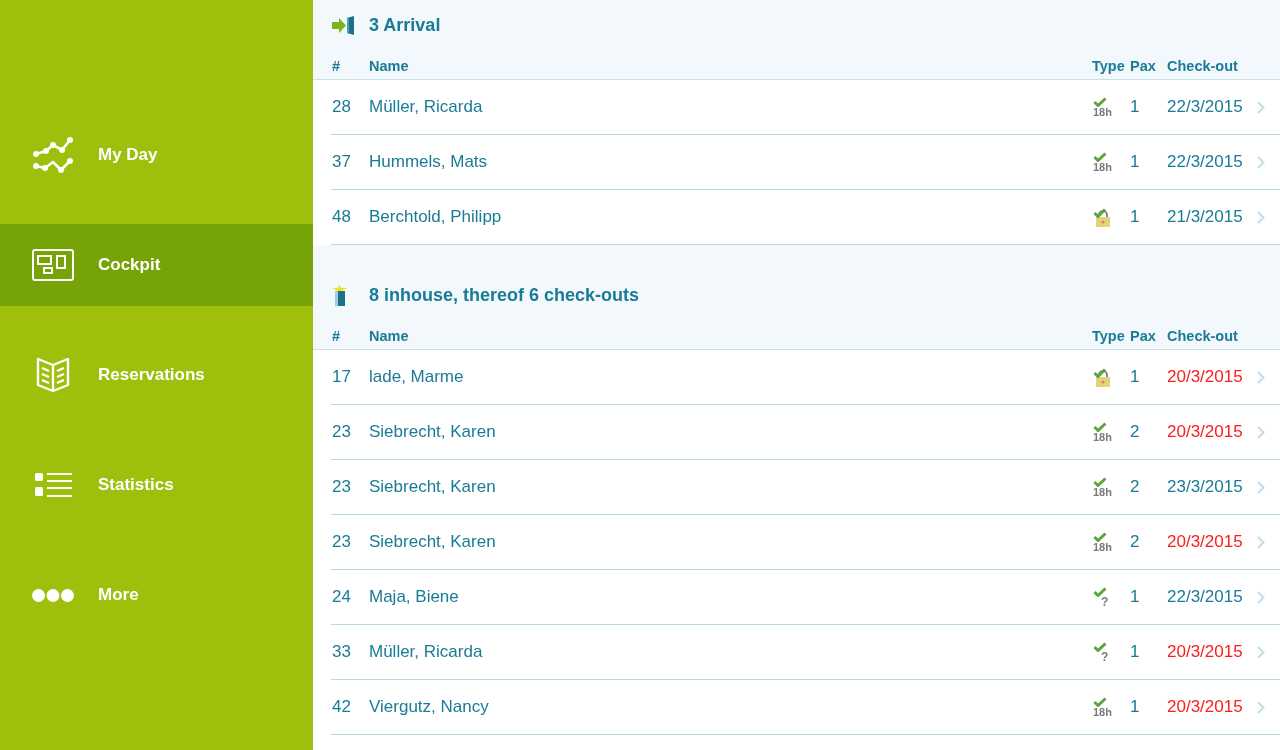  What do you see at coordinates (429, 707) in the screenshot?
I see `guest-name: Viergutz, Nancy` at bounding box center [429, 707].